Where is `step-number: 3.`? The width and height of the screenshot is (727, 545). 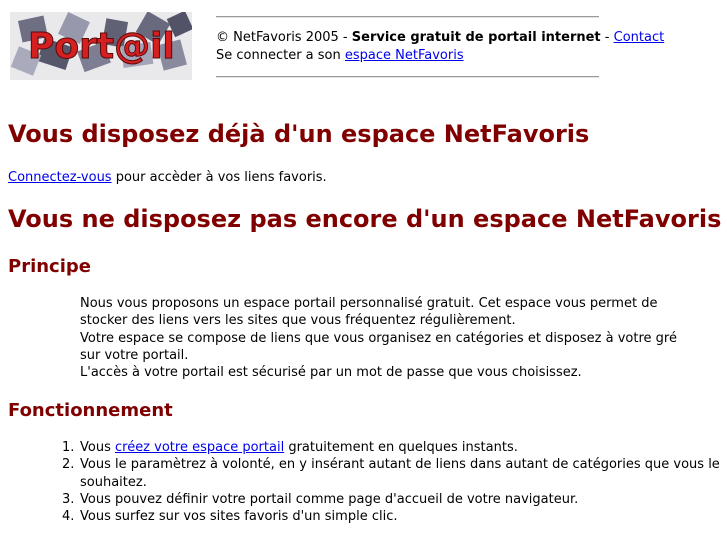 step-number: 3. is located at coordinates (68, 499).